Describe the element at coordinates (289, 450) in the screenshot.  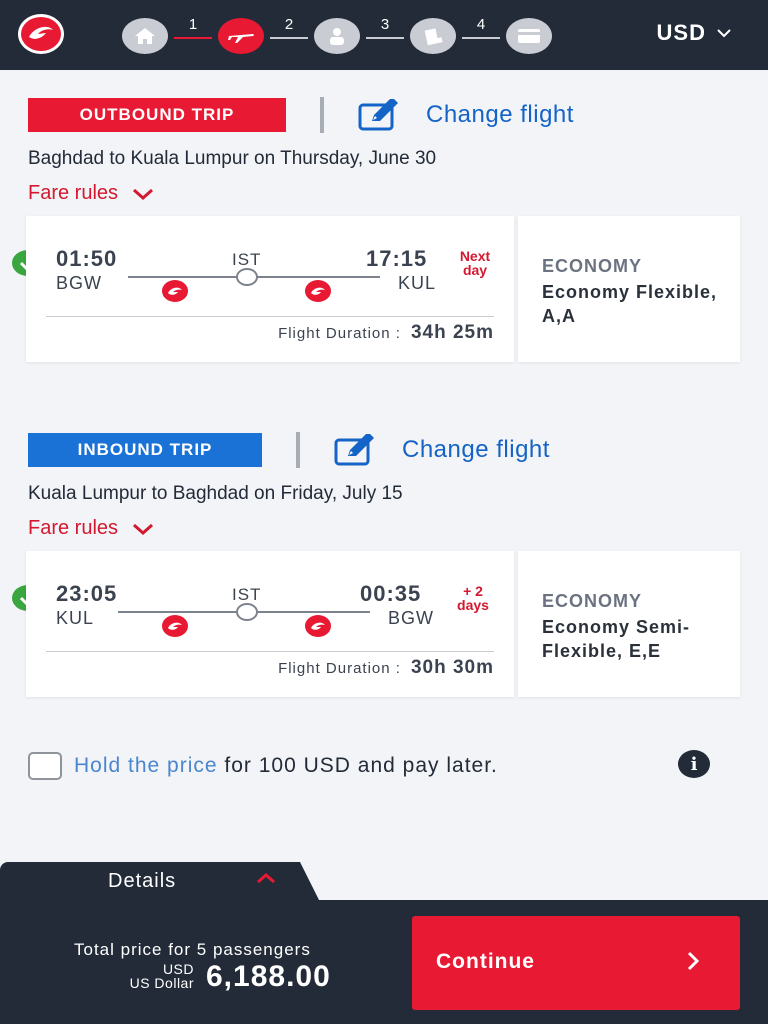
I see `inbound-header: INBOUND TRIP Change flight` at that location.